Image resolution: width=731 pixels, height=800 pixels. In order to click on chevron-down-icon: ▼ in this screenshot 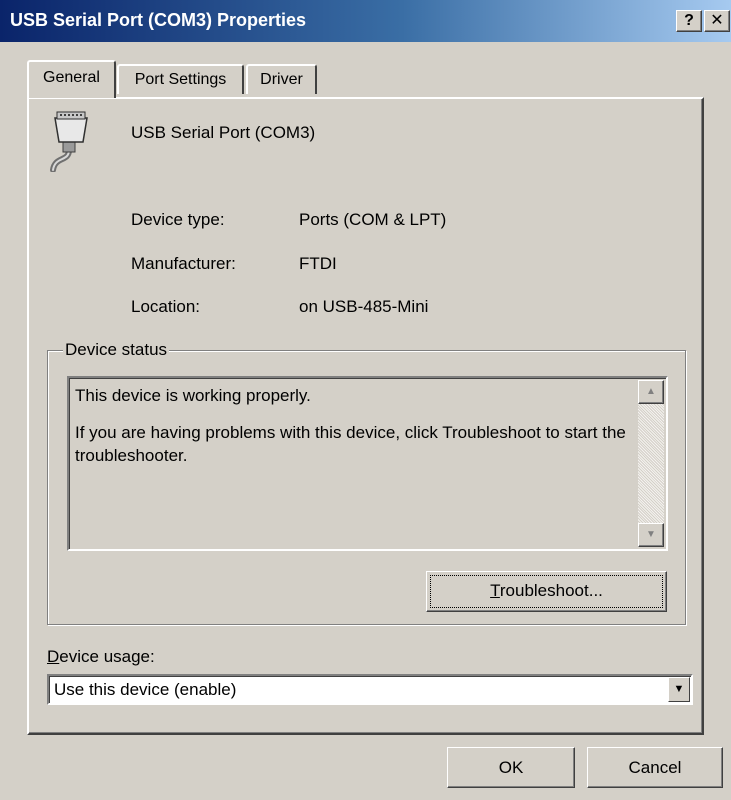, I will do `click(679, 689)`.